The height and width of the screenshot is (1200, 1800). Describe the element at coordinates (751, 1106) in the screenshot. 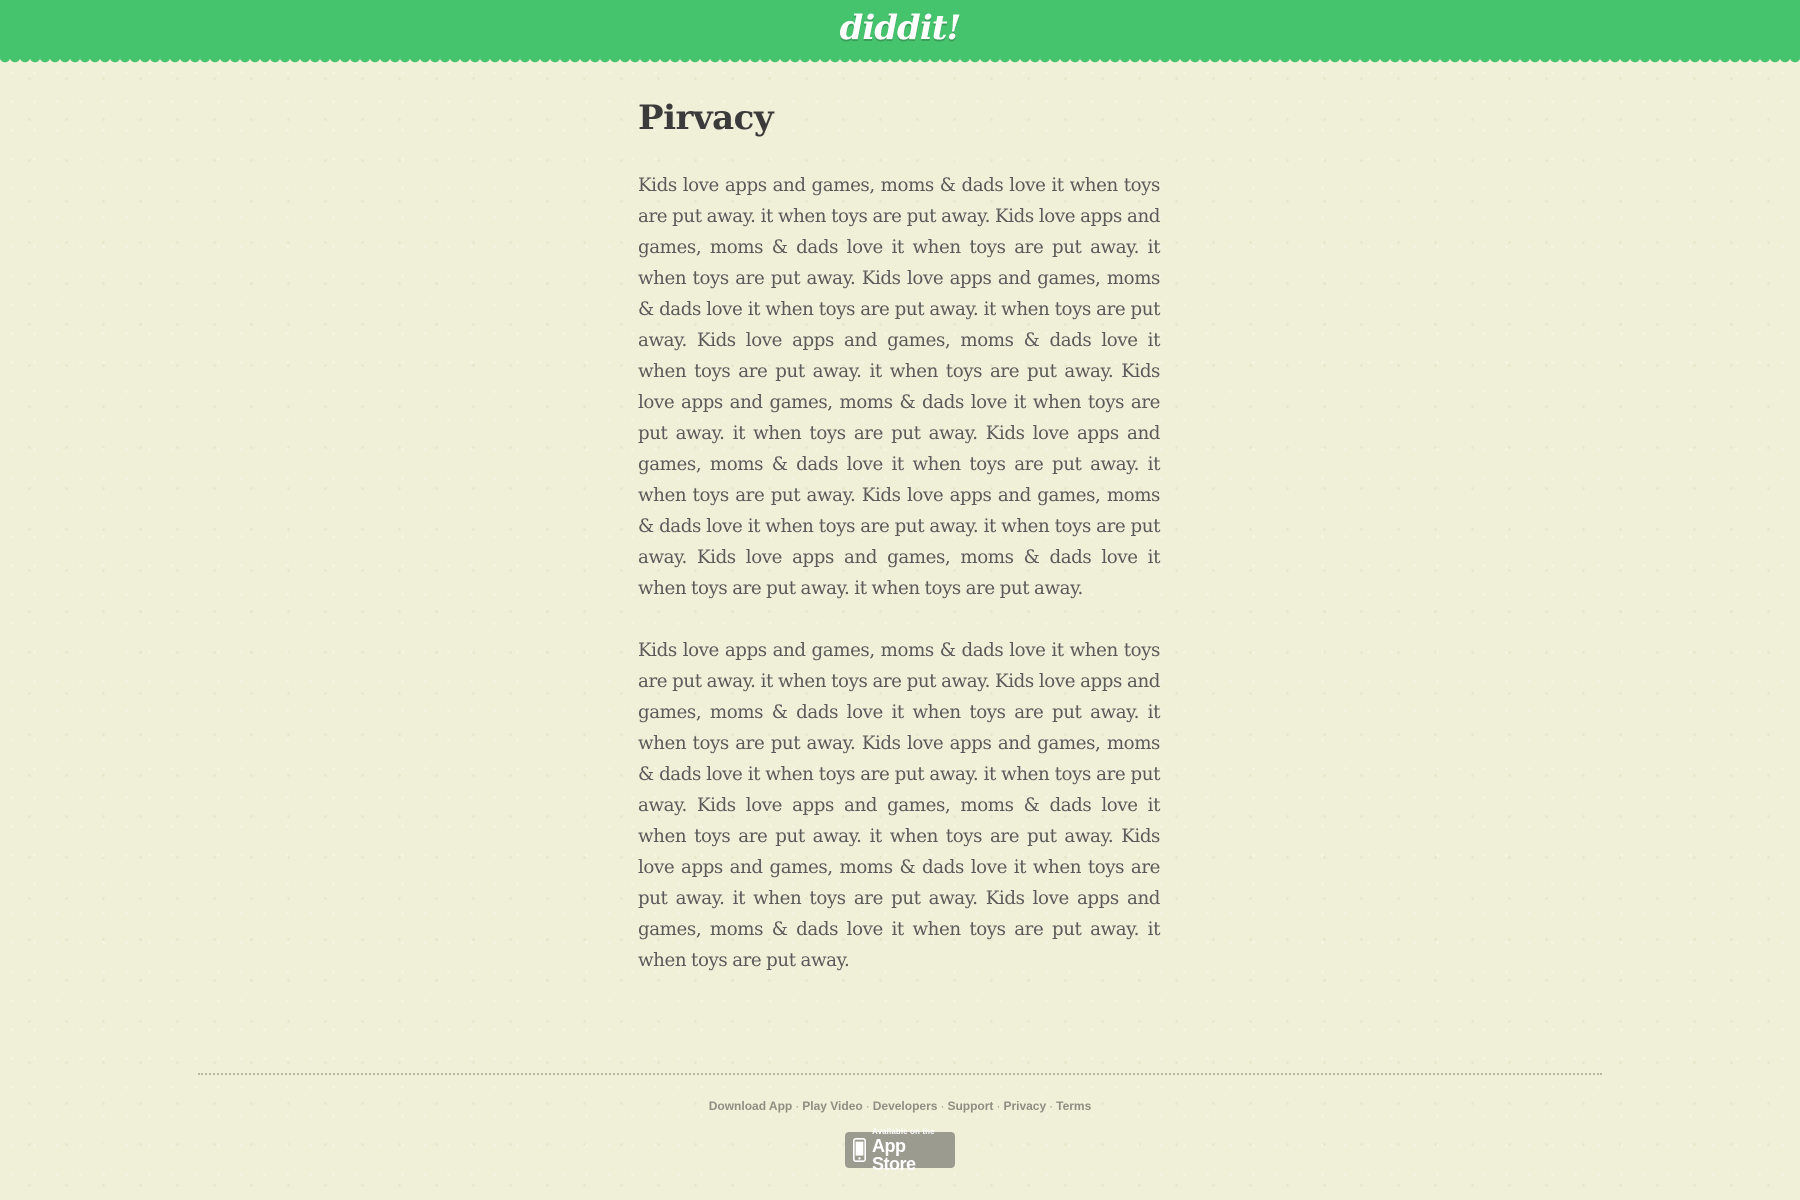

I see `footer-link-download-app: Download App` at that location.